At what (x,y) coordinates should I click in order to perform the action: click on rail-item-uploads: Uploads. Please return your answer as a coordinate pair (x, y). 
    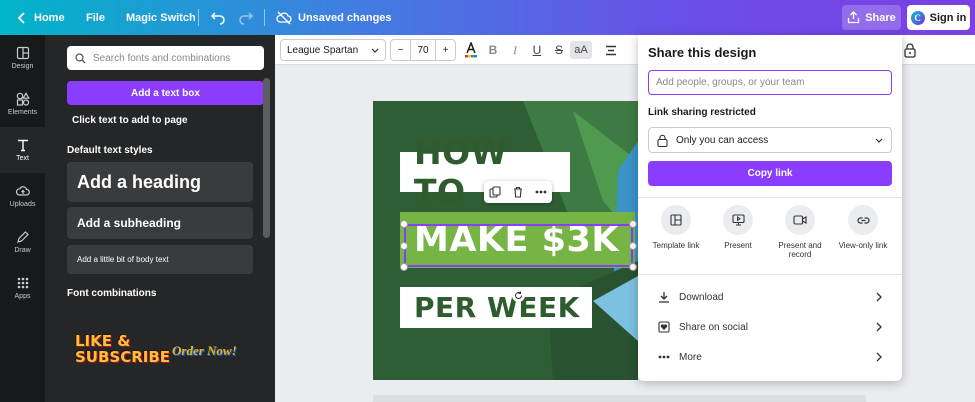
    Looking at the image, I should click on (22, 196).